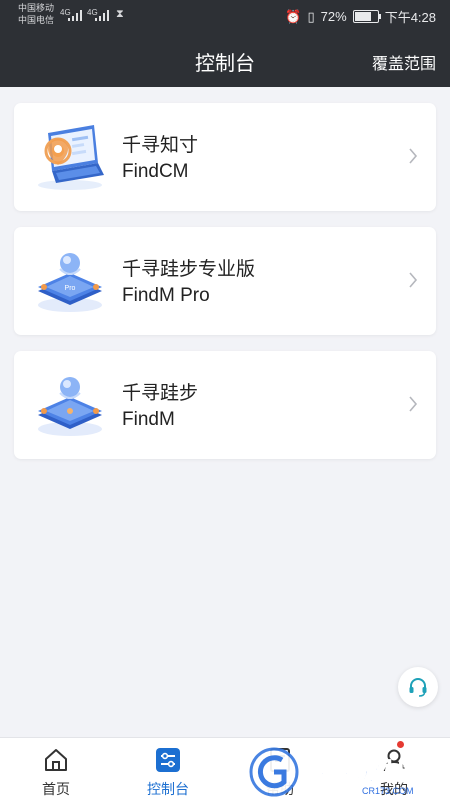 This screenshot has width=450, height=801. What do you see at coordinates (160, 393) in the screenshot?
I see `product-name: 千寻跬步` at bounding box center [160, 393].